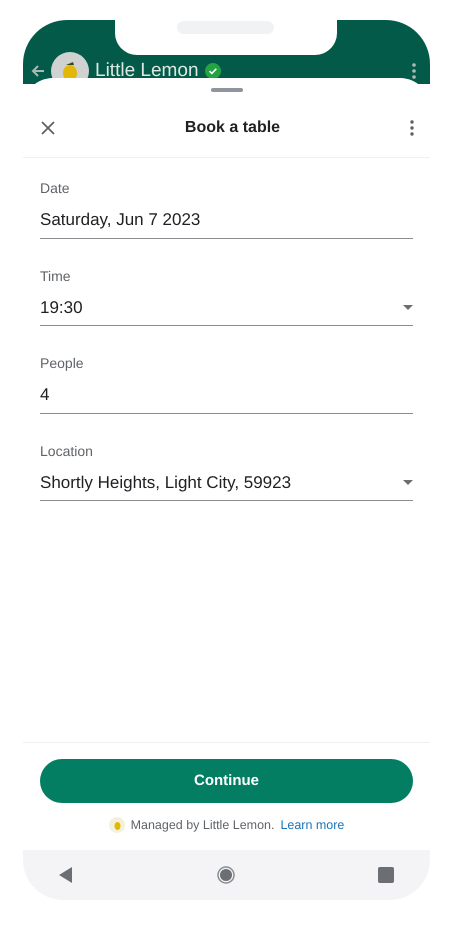  I want to click on close-icon, so click(48, 127).